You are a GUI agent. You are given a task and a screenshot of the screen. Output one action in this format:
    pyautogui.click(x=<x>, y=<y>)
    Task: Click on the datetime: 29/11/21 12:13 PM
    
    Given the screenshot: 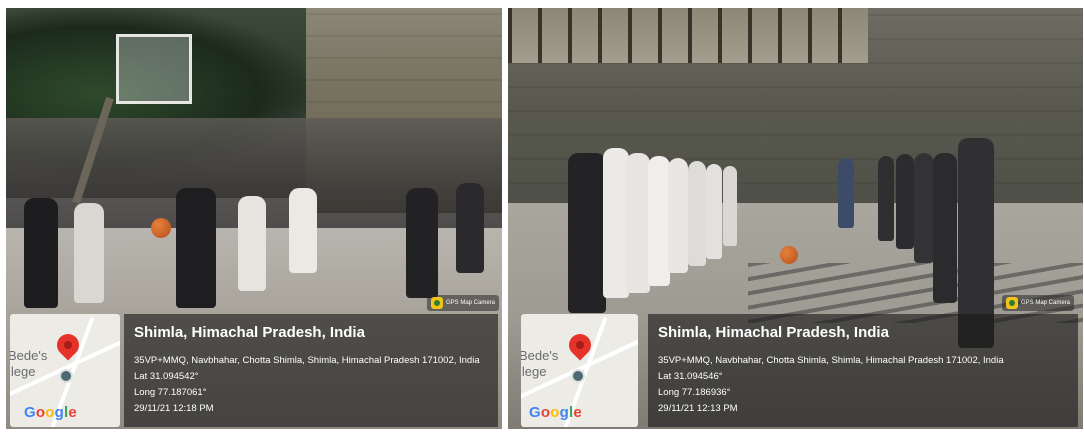 What is the action you would take?
    pyautogui.click(x=698, y=408)
    